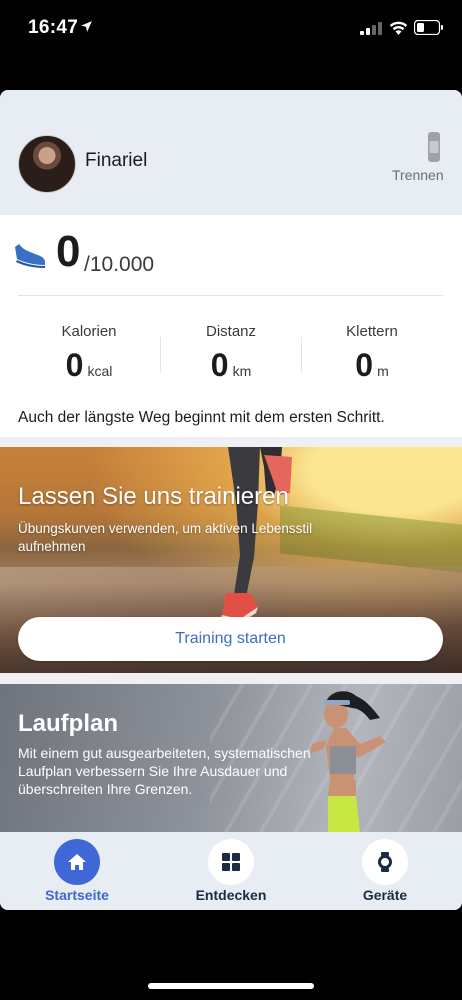 This screenshot has width=462, height=1000. Describe the element at coordinates (68, 723) in the screenshot. I see `run-plan-title: Laufplan` at that location.